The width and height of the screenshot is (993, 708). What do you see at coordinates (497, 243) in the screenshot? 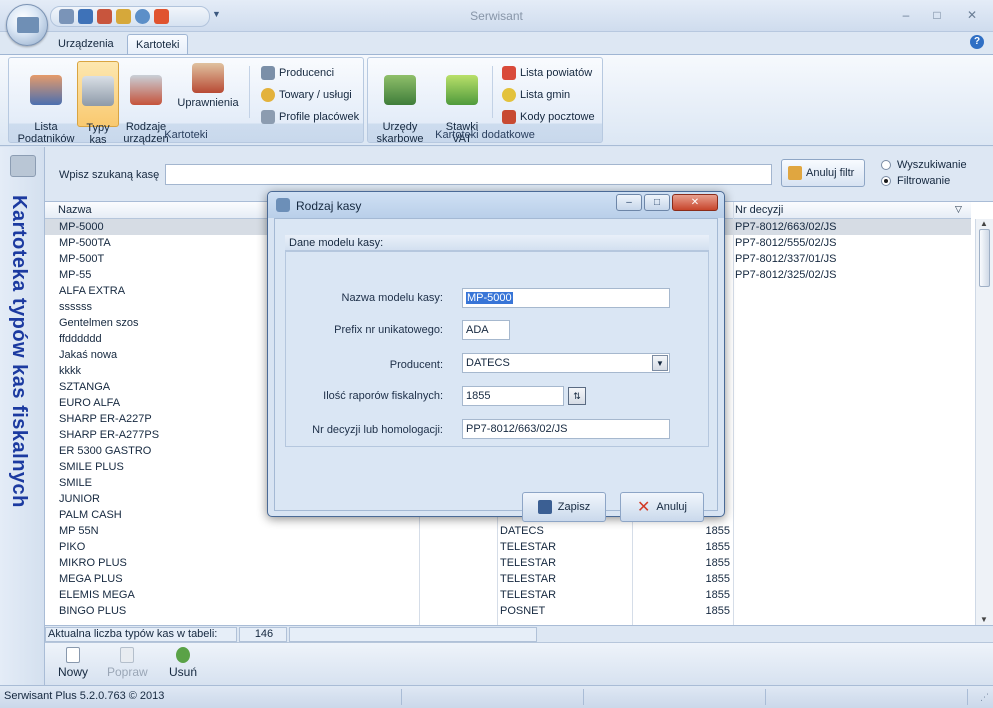
I see `section-header: Dane modelu kasy:` at bounding box center [497, 243].